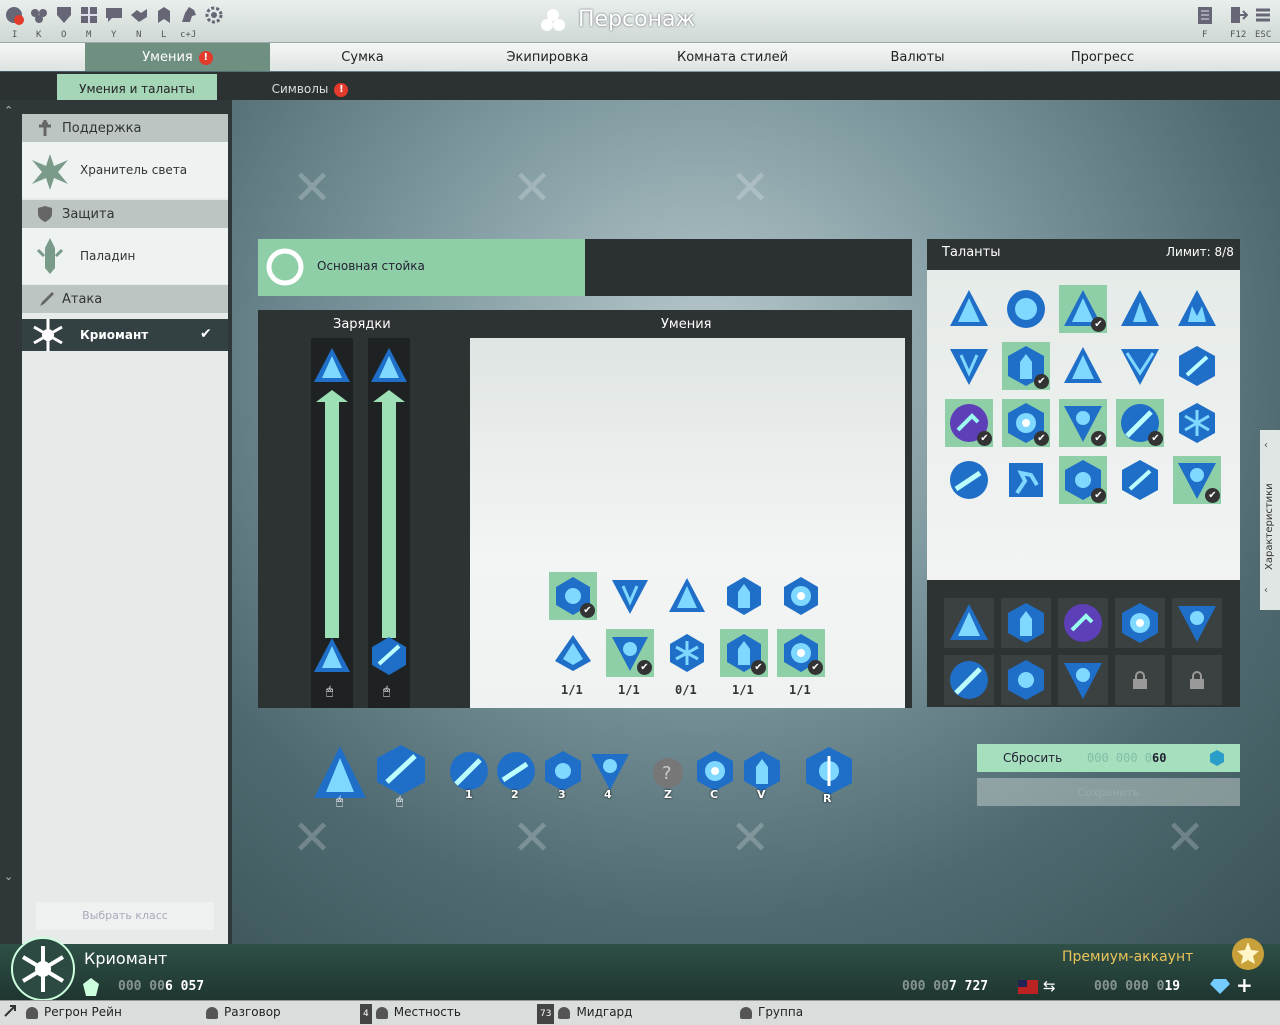 This screenshot has width=1280, height=1025. Describe the element at coordinates (125, 128) in the screenshot. I see `role-header-support: Поддержка` at that location.